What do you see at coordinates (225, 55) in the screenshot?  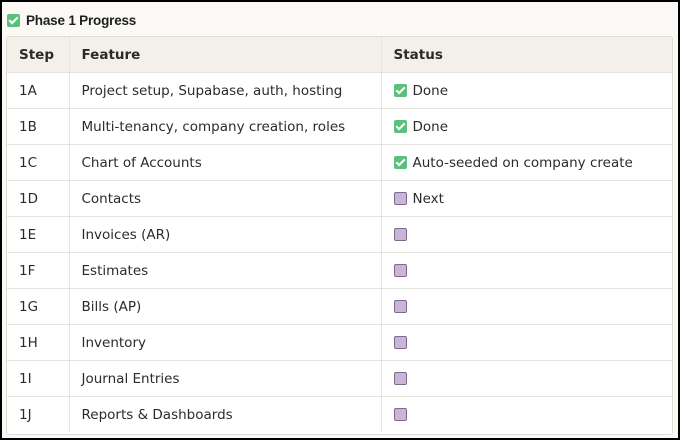 I see `column-header-feature: Feature` at bounding box center [225, 55].